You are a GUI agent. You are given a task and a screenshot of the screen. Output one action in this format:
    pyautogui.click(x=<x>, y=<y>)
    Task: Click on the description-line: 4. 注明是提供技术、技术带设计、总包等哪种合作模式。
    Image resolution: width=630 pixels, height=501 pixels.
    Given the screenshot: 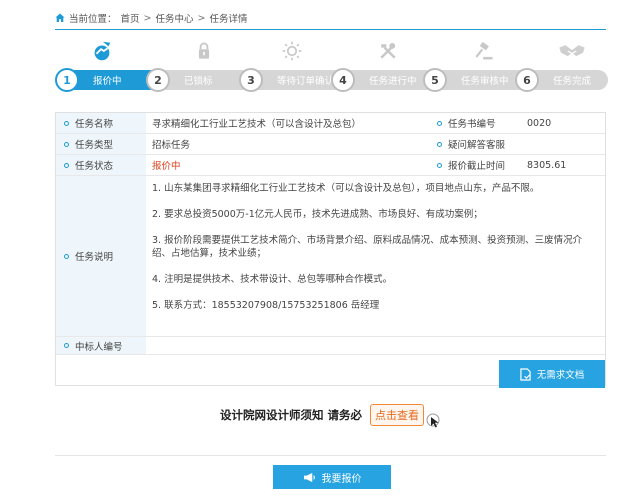 What is the action you would take?
    pyautogui.click(x=272, y=279)
    